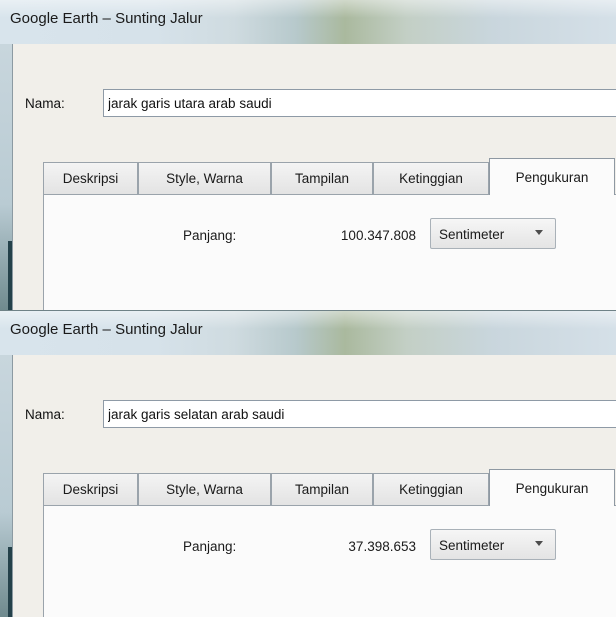  Describe the element at coordinates (382, 546) in the screenshot. I see `length-value: 37.398.653` at that location.